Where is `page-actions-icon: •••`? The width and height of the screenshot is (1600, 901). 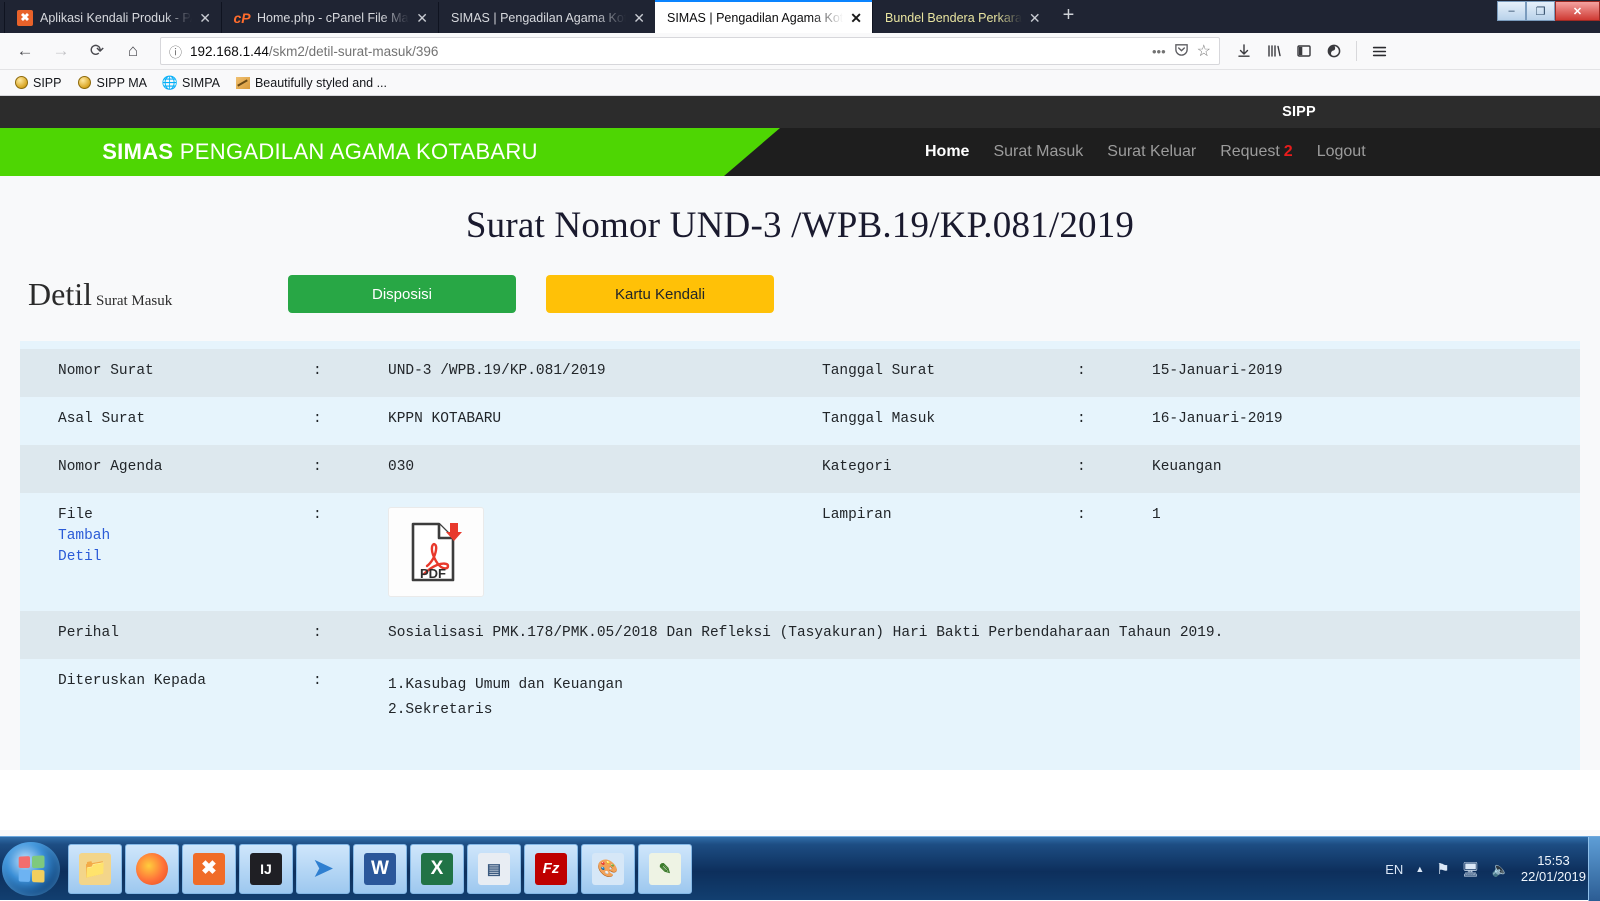
page-actions-icon: ••• is located at coordinates (1159, 51).